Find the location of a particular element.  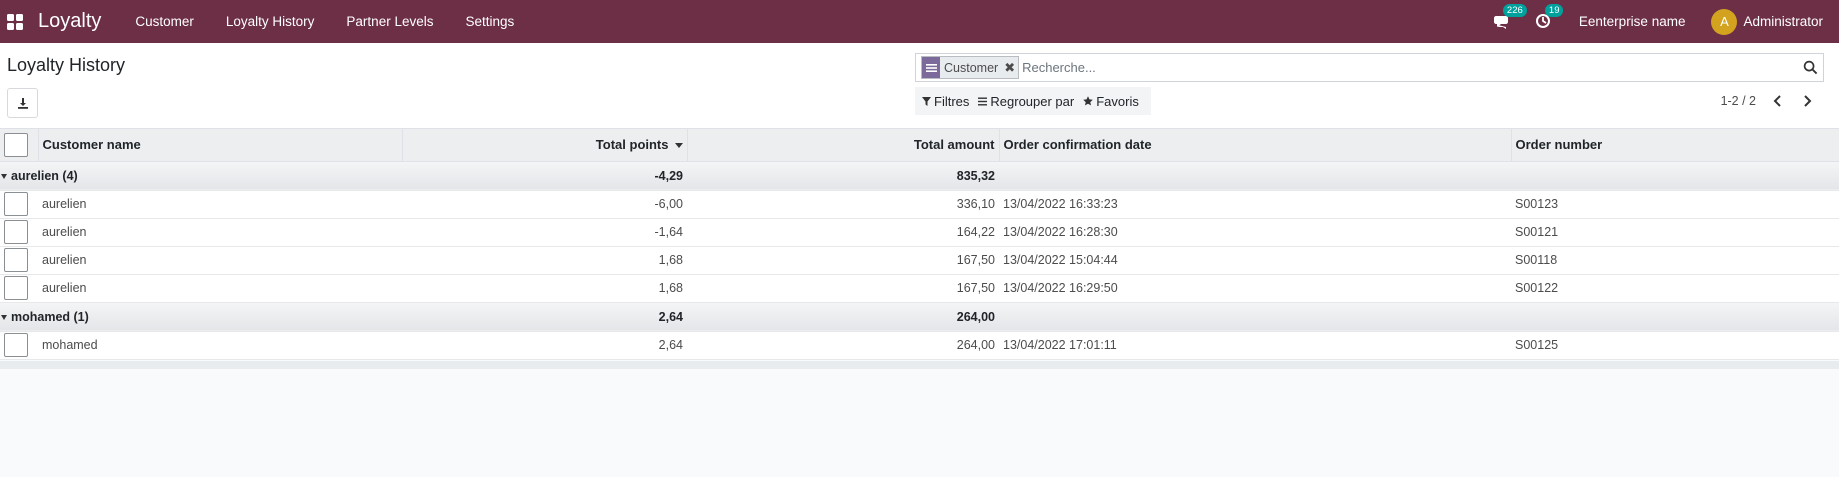

cell-amount: 264,00 is located at coordinates (843, 345).